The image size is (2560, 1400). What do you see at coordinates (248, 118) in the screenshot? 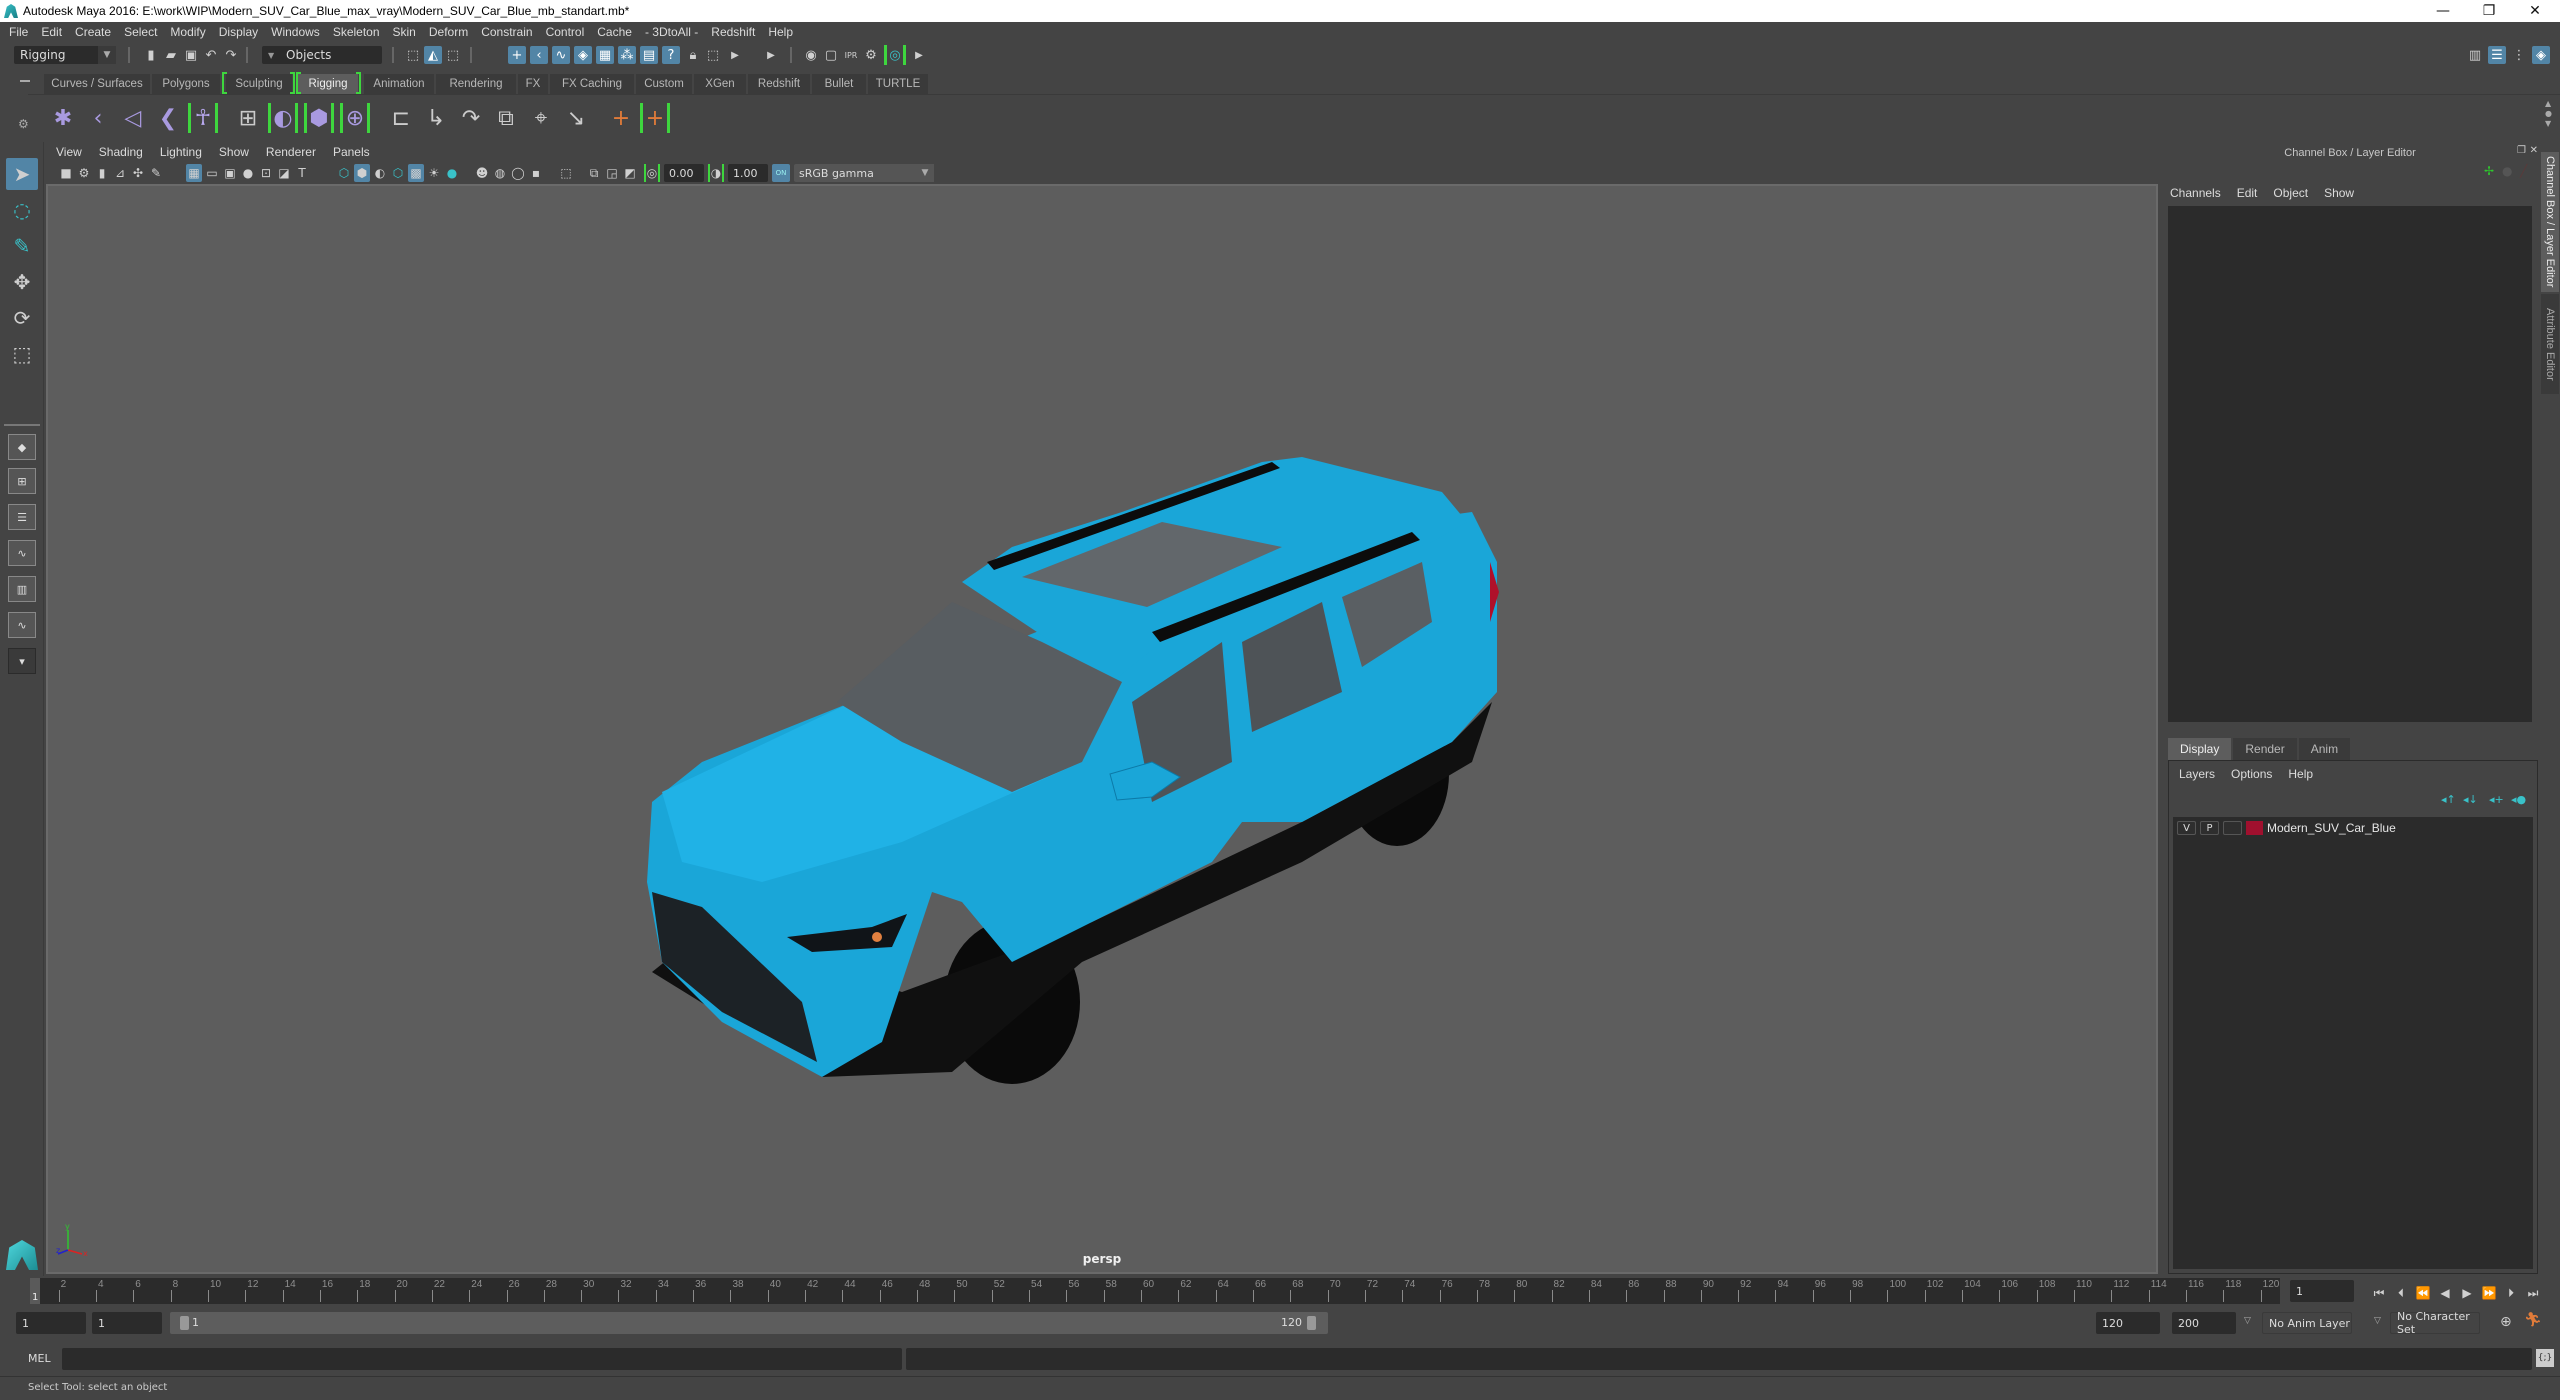
I see `paint-skin-weights-icon: ⊞` at bounding box center [248, 118].